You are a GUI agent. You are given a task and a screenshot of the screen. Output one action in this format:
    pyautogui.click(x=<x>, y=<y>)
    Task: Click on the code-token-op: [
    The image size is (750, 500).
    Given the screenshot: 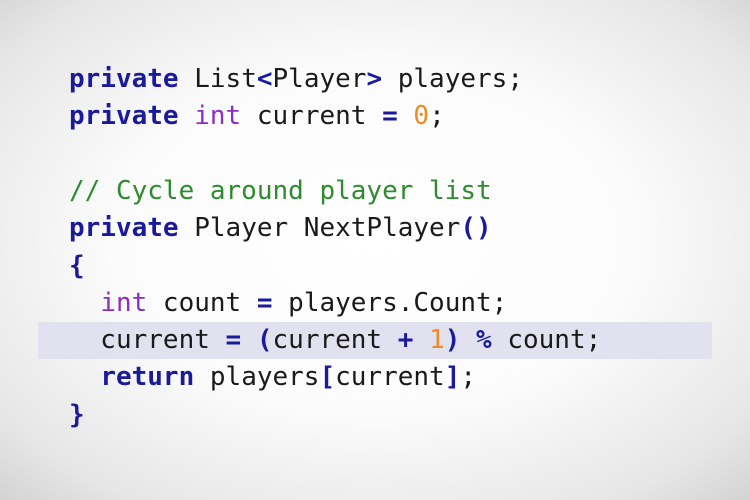 What is the action you would take?
    pyautogui.click(x=327, y=377)
    